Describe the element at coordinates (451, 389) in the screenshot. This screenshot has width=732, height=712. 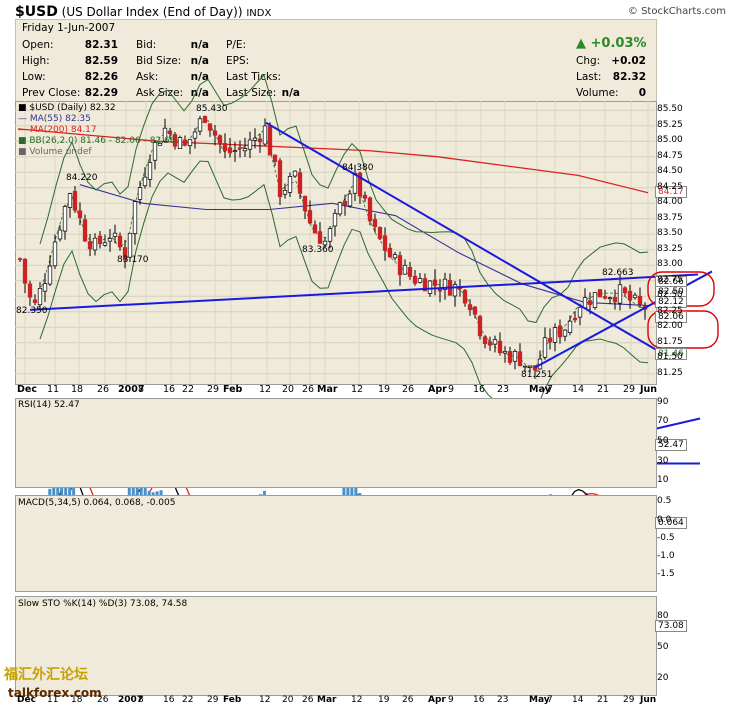
I see `x-tick: 9` at that location.